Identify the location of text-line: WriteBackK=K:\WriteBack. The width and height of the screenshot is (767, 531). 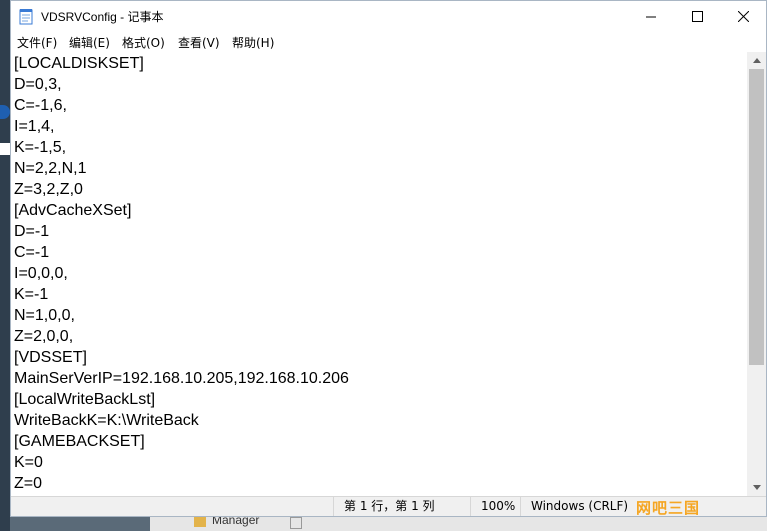
(106, 420).